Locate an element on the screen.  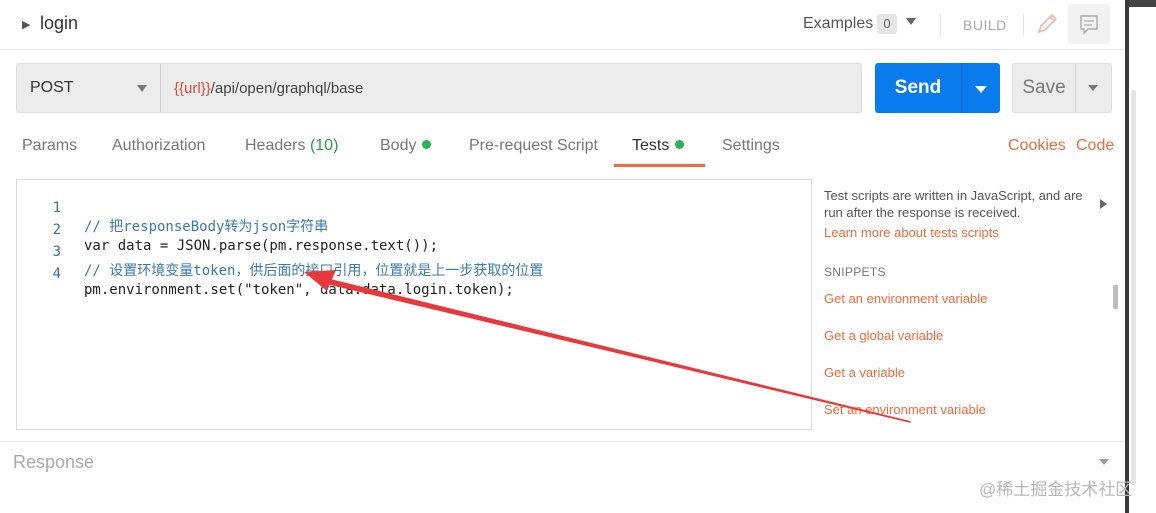
line-number: 4 is located at coordinates (56, 274).